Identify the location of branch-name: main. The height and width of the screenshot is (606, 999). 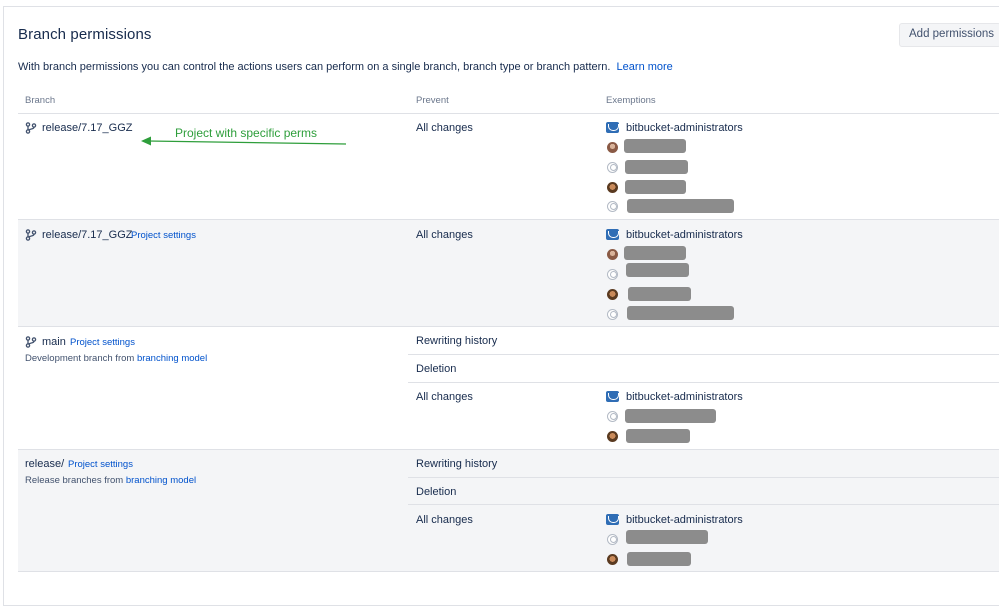
(54, 342).